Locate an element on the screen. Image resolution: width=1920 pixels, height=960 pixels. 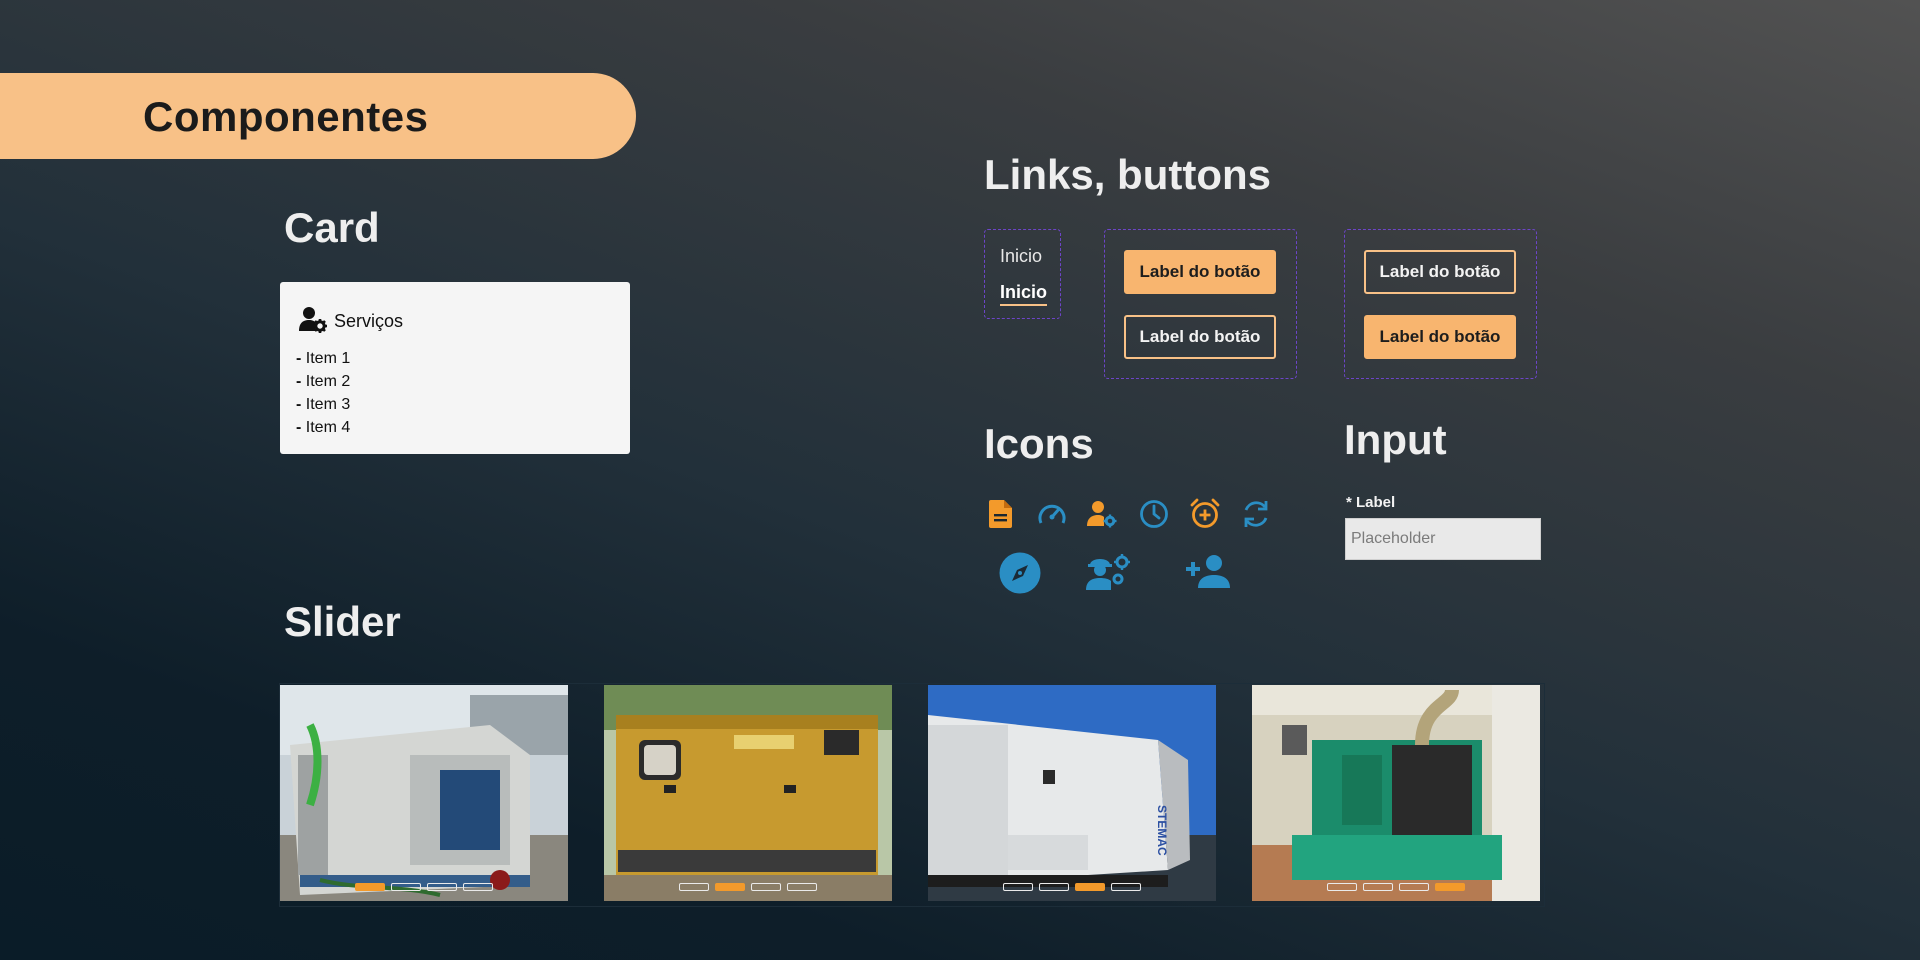
list-item: Item 4 is located at coordinates (323, 427).